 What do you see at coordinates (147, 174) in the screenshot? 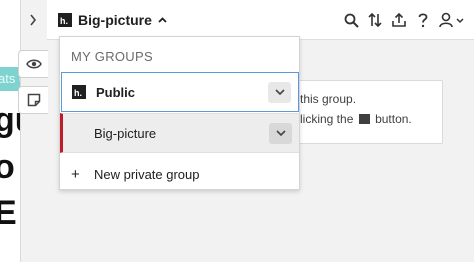
I see `new-group-label: New private group` at bounding box center [147, 174].